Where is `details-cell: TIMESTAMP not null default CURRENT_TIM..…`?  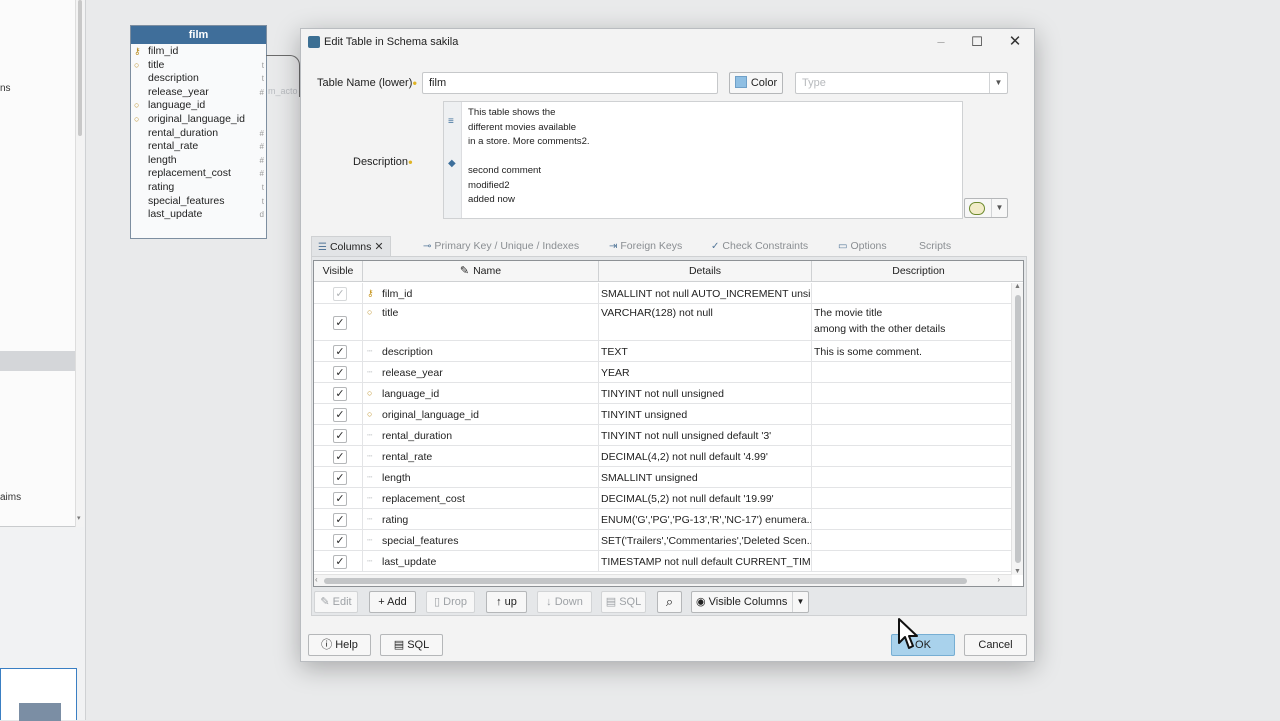
details-cell: TIMESTAMP not null default CURRENT_TIM..… is located at coordinates (705, 561).